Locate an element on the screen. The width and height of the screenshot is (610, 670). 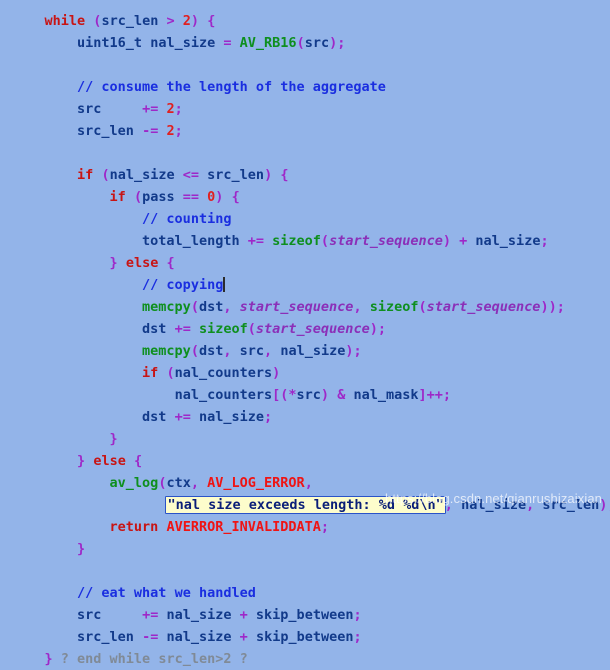
code-token: return is located at coordinates (134, 527).